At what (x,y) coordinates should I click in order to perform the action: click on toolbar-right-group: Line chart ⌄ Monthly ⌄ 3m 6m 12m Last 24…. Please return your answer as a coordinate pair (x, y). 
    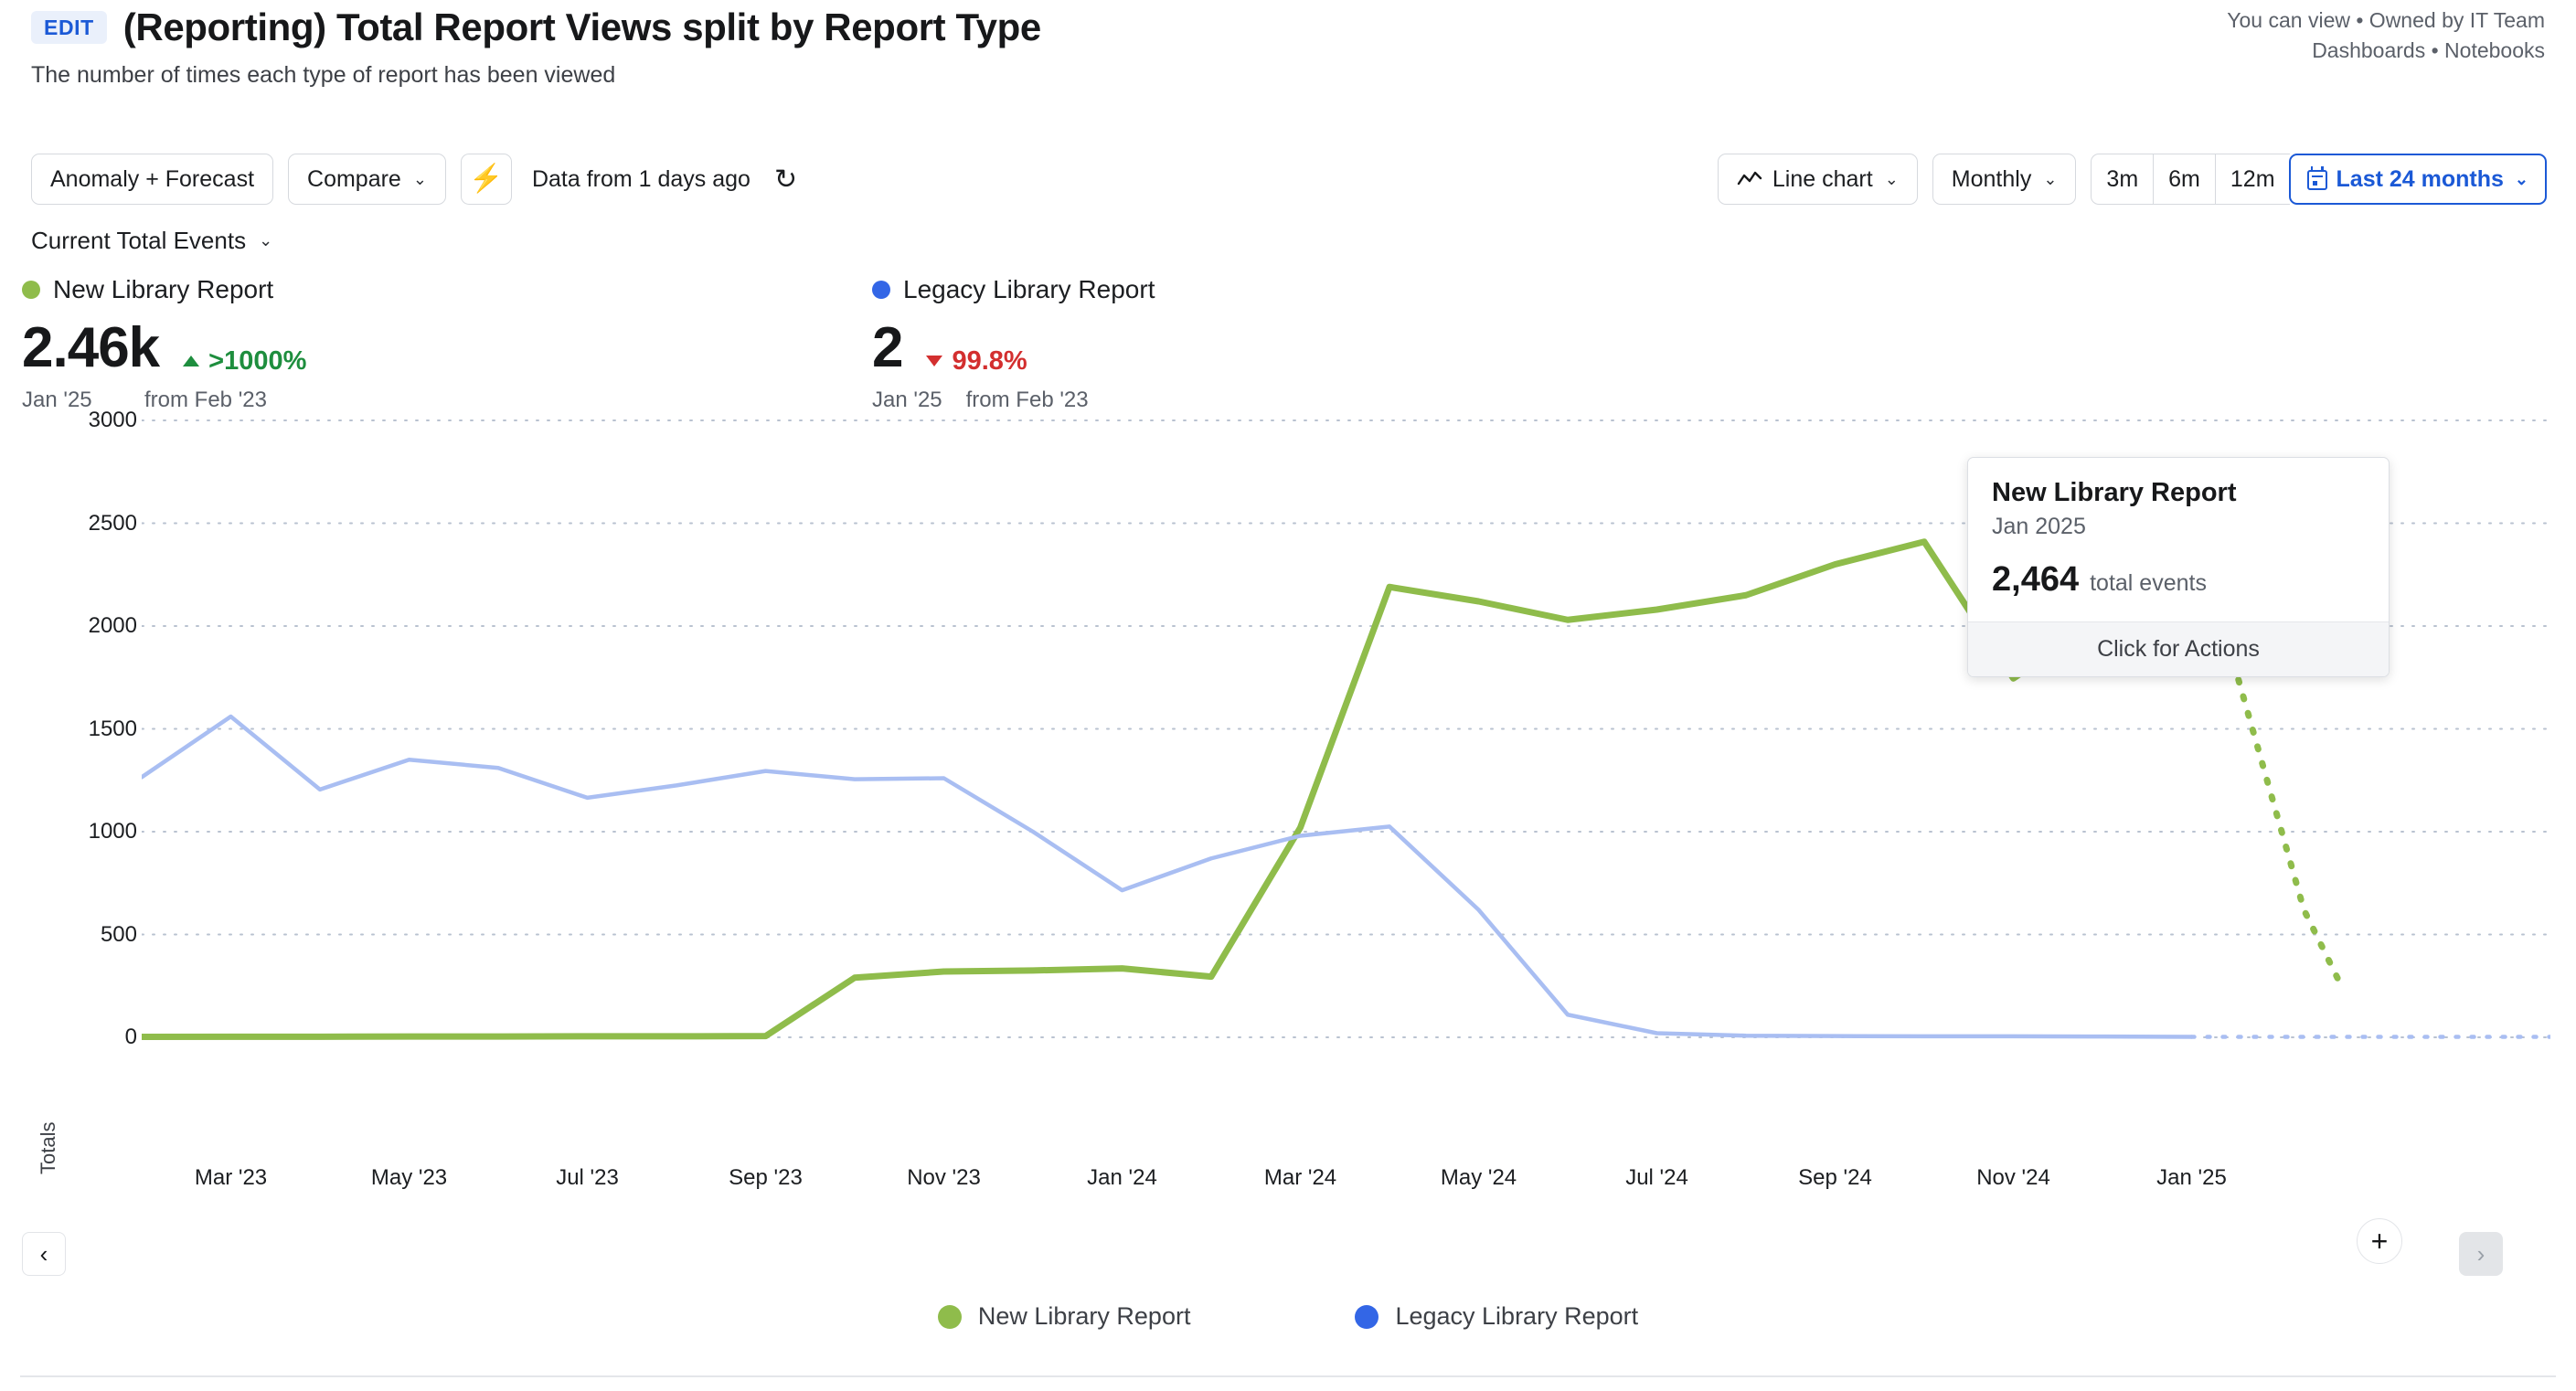
    Looking at the image, I should click on (2132, 179).